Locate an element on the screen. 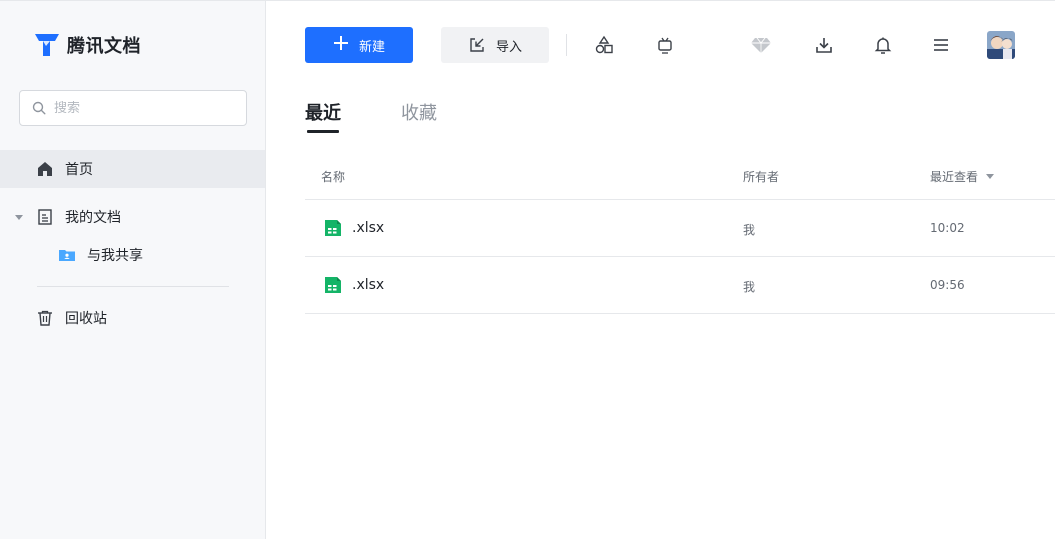  column-header-label: 最近查看 is located at coordinates (954, 177).